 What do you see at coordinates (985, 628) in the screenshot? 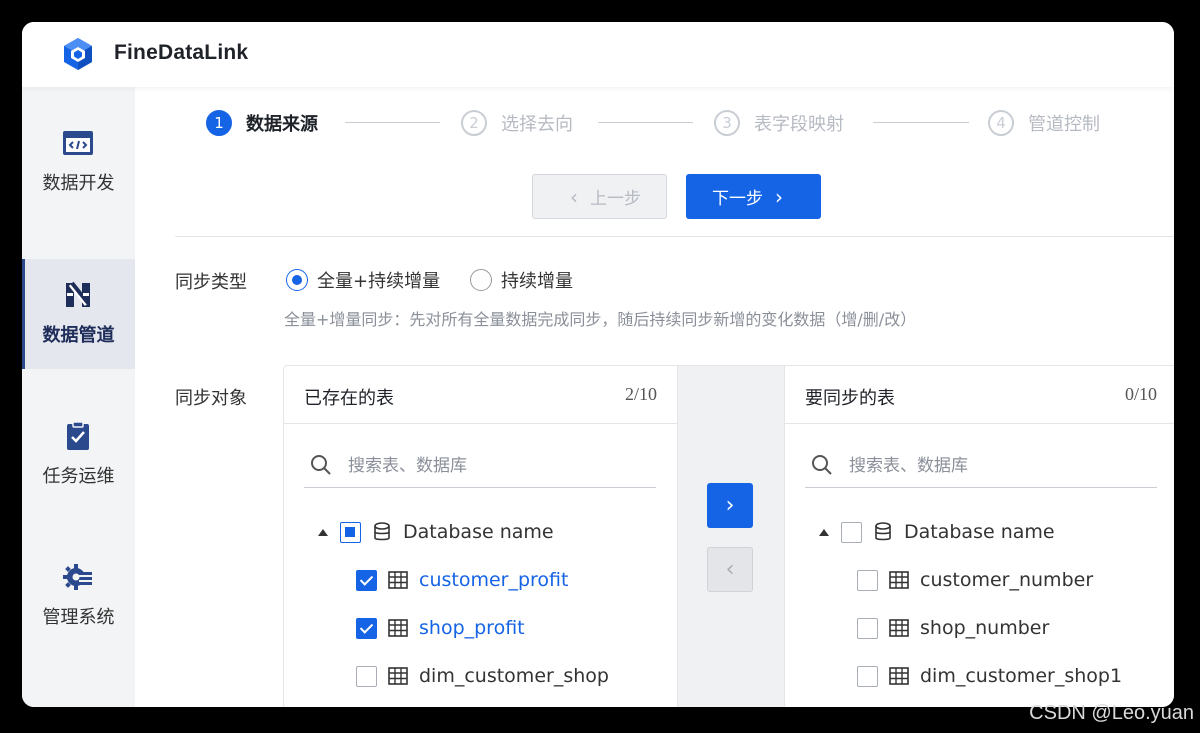
I see `table-name: shop_number` at bounding box center [985, 628].